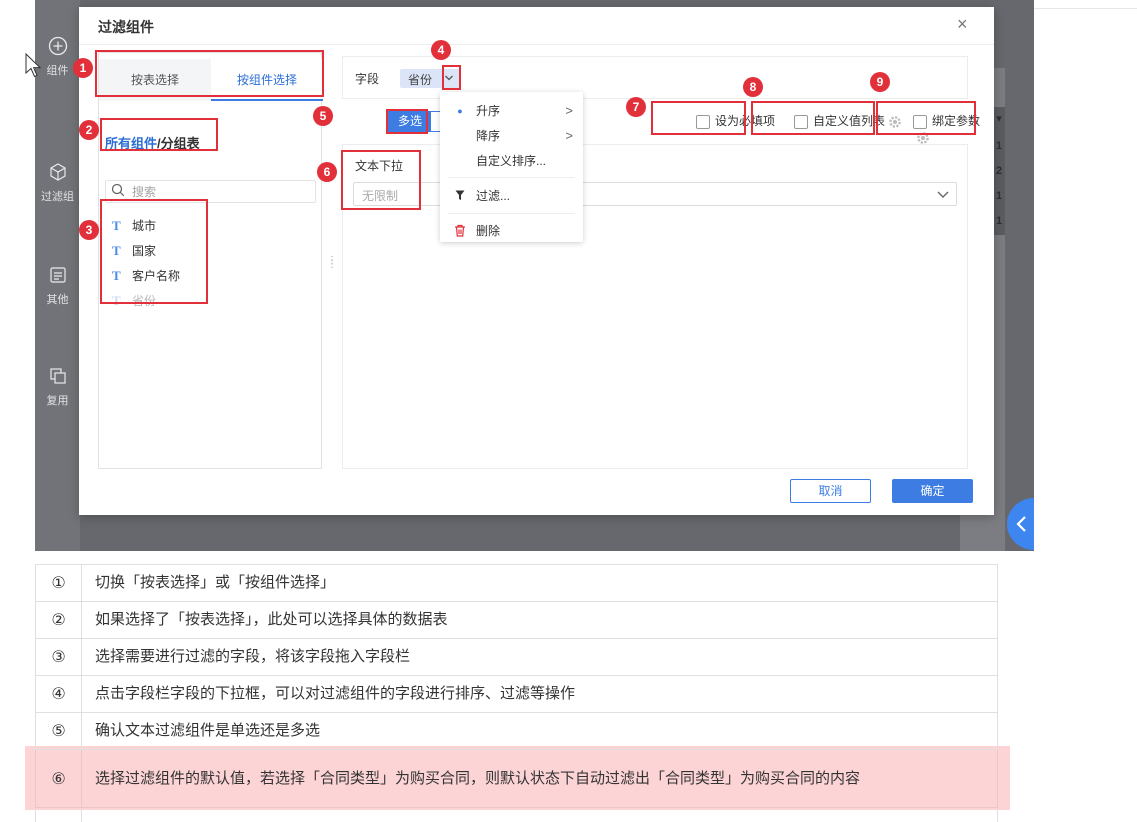 The height and width of the screenshot is (822, 1137). What do you see at coordinates (880, 82) in the screenshot?
I see `callout-badge-9: 9` at bounding box center [880, 82].